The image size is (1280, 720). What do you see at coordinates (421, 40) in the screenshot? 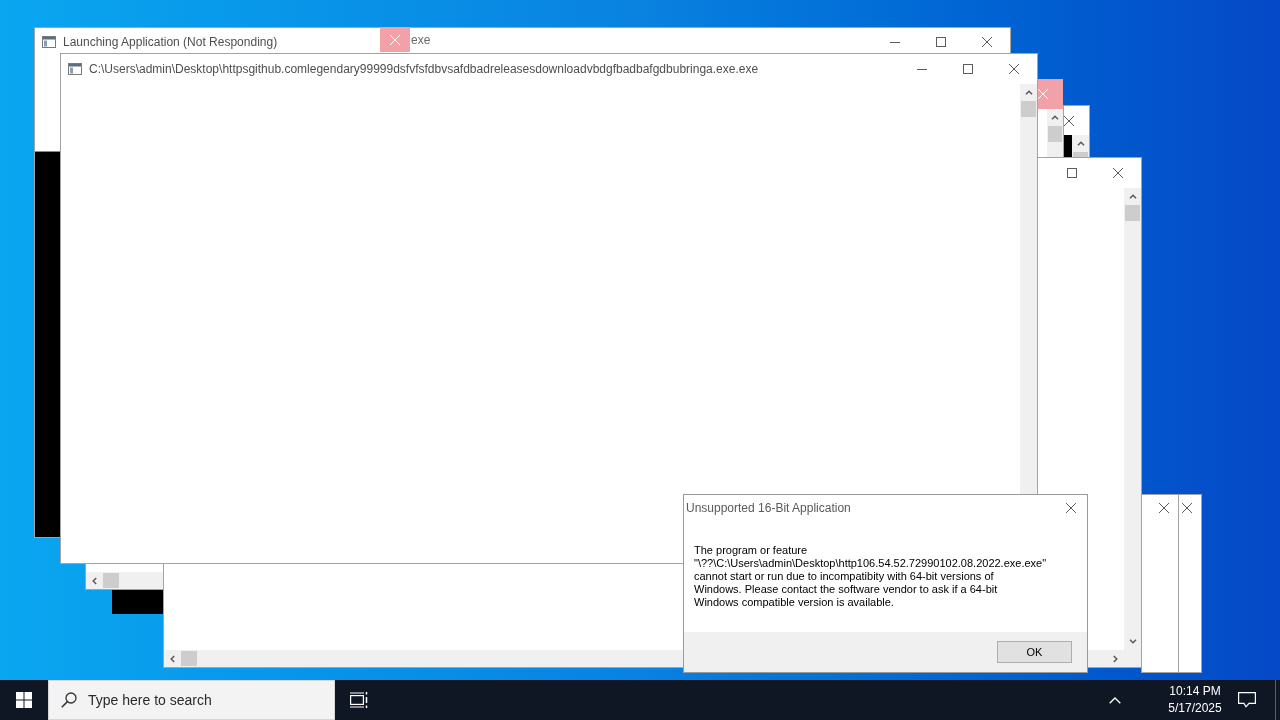
I see `window-title: exe` at bounding box center [421, 40].